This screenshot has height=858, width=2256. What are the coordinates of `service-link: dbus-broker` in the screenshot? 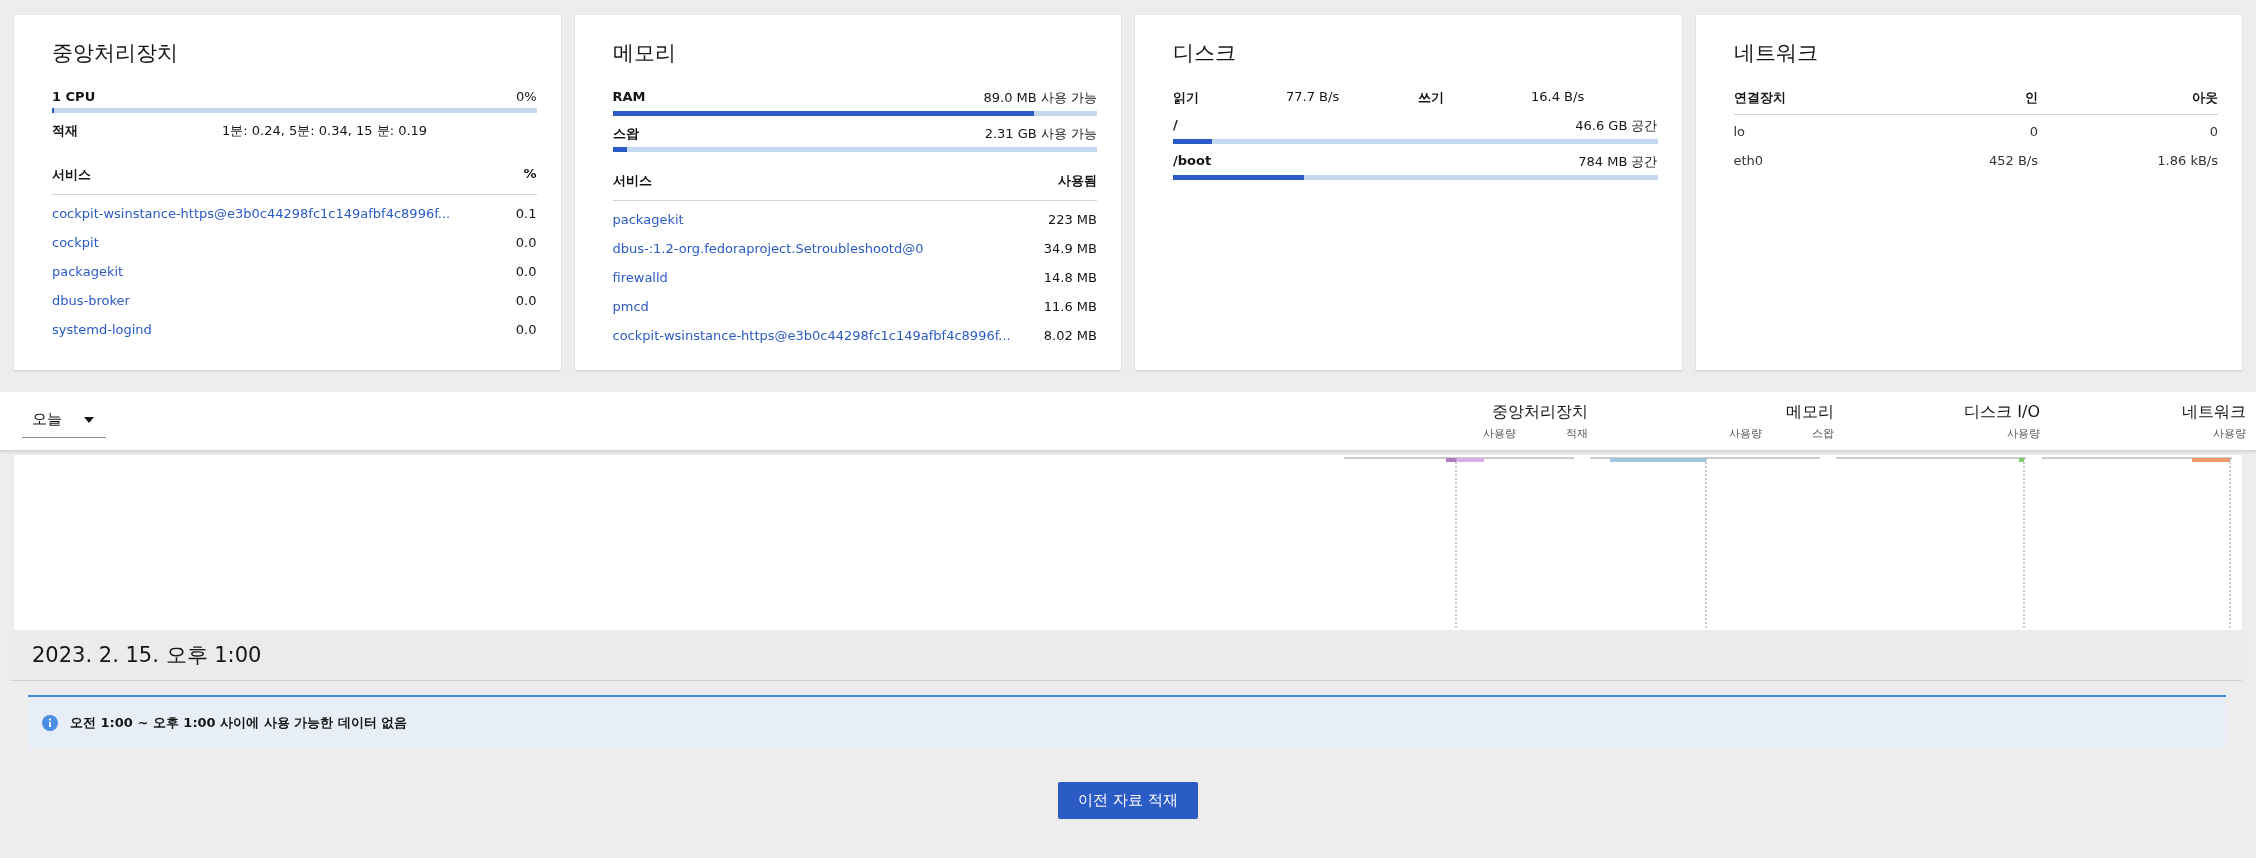 It's located at (91, 300).